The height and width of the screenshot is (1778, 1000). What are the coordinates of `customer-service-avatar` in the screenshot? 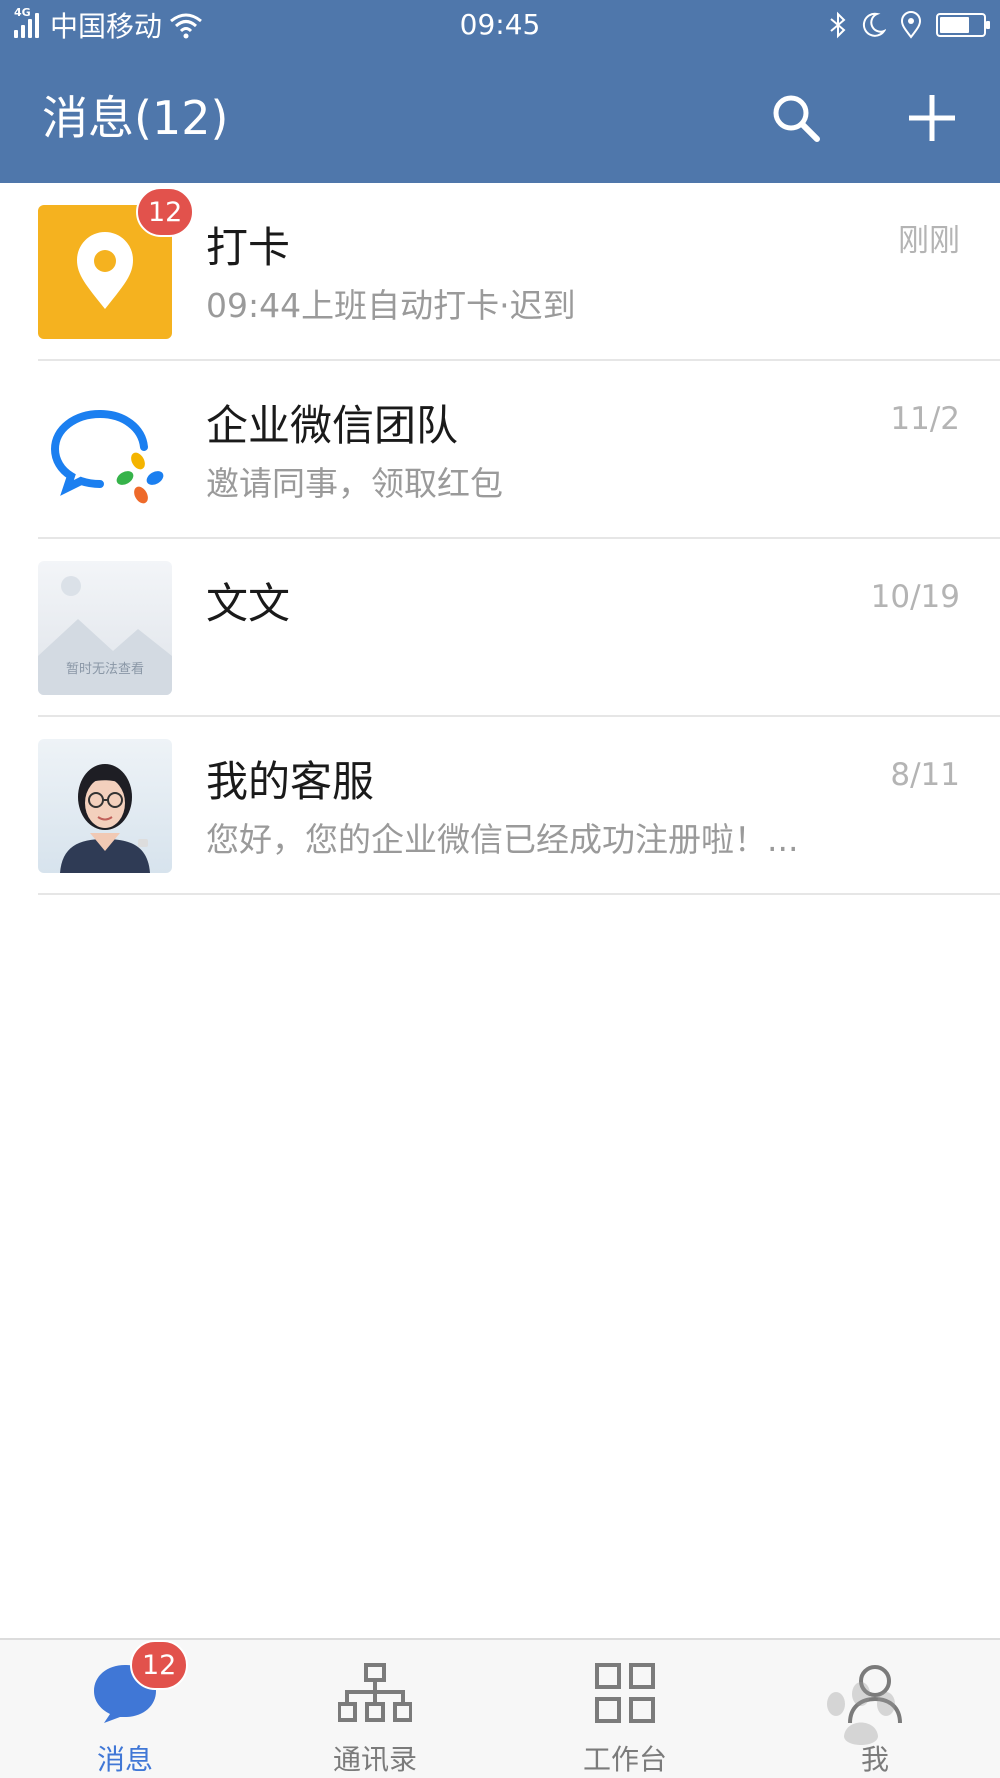 It's located at (105, 806).